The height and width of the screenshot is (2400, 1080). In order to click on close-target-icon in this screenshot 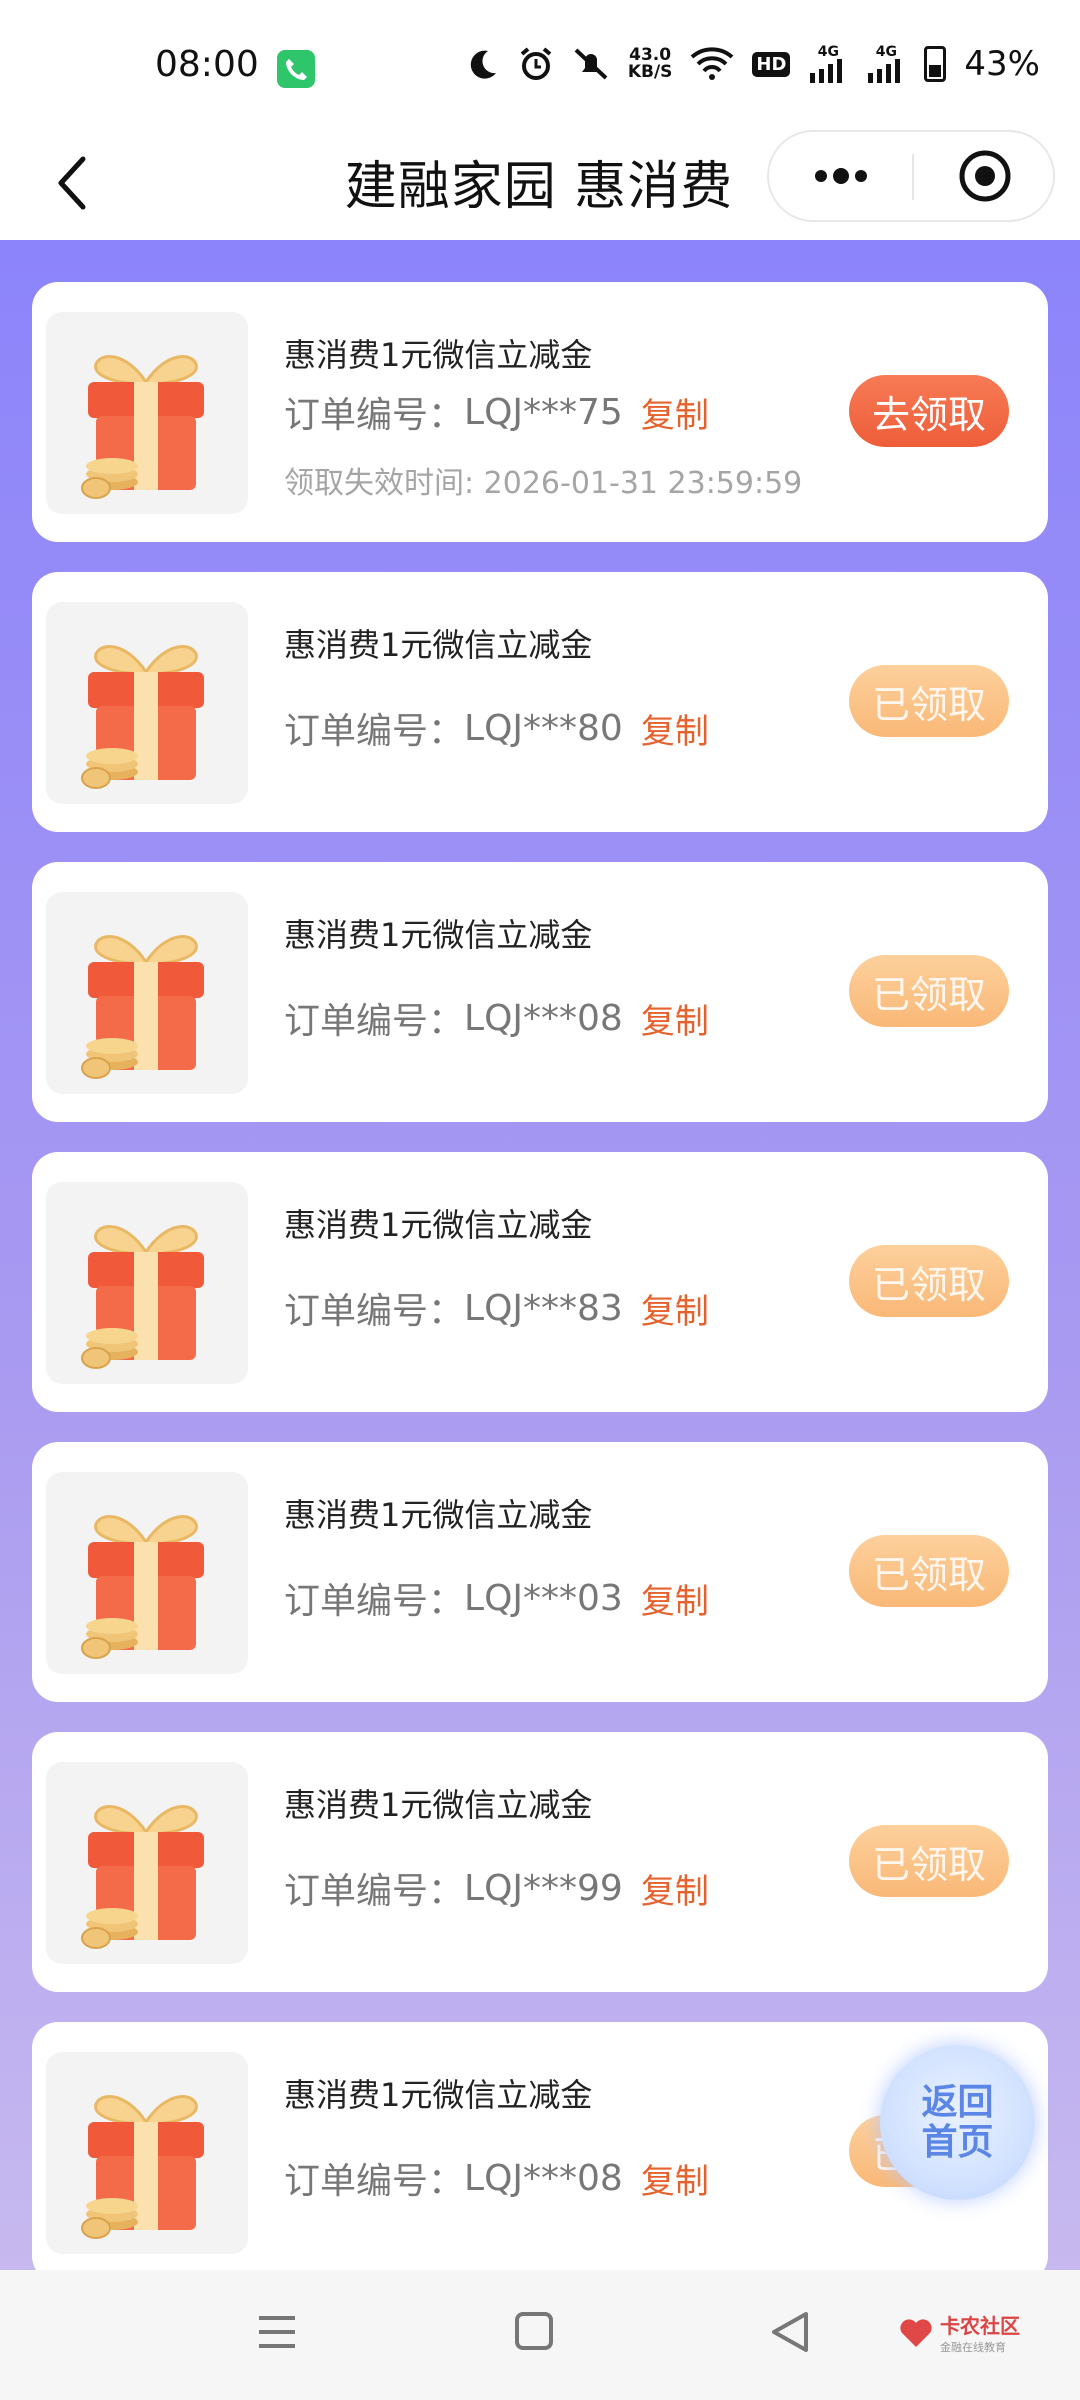, I will do `click(984, 176)`.